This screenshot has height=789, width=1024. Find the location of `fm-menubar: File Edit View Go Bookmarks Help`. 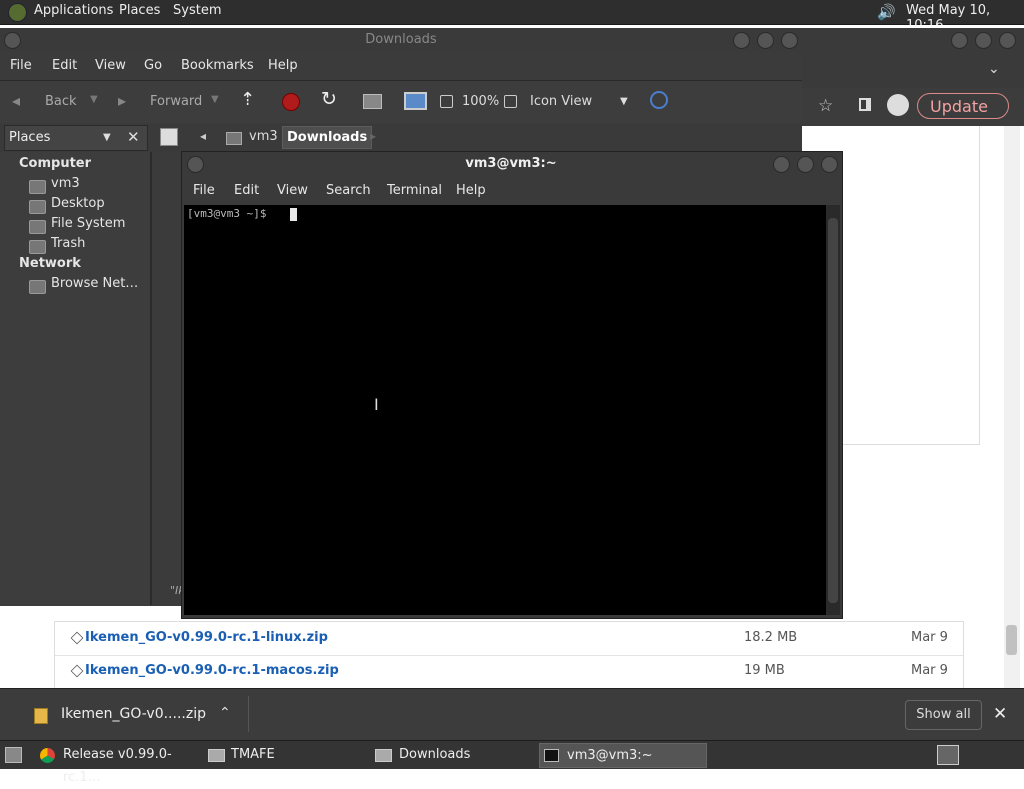

fm-menubar: File Edit View Go Bookmarks Help is located at coordinates (401, 66).